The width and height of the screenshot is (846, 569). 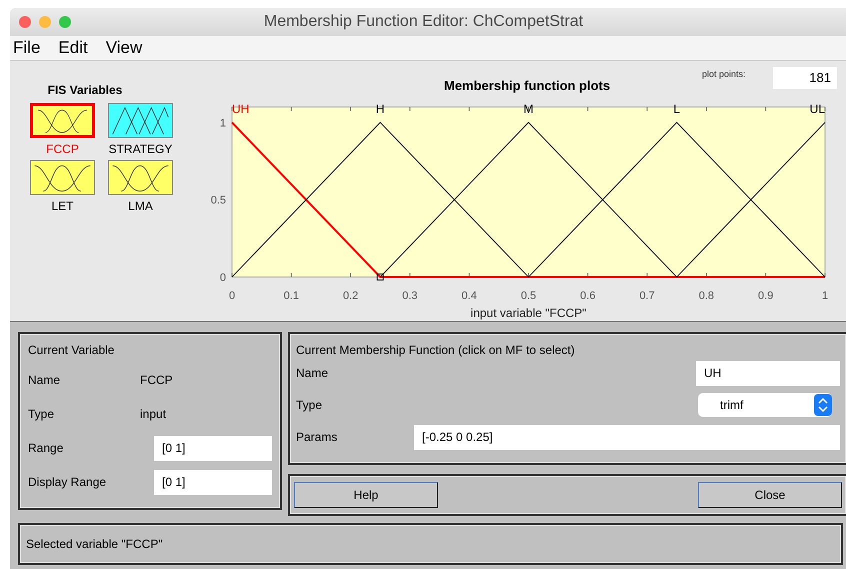 What do you see at coordinates (291, 296) in the screenshot?
I see `tick-label: 0.1` at bounding box center [291, 296].